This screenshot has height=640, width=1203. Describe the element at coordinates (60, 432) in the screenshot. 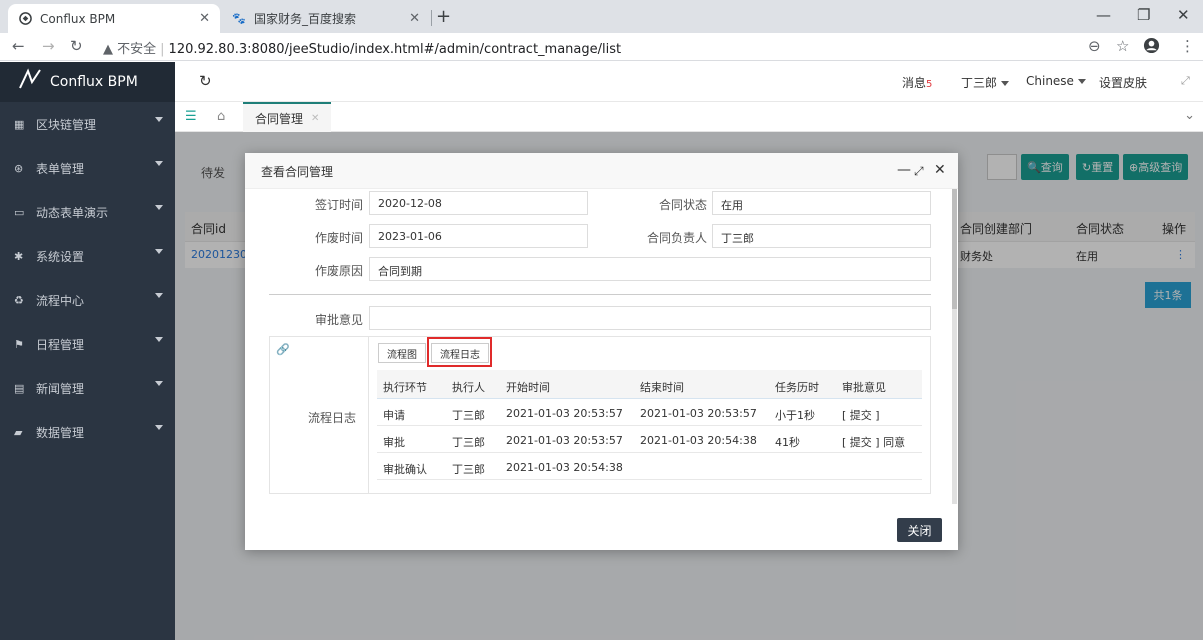

I see `sidebar-item-label: 数据管理` at that location.